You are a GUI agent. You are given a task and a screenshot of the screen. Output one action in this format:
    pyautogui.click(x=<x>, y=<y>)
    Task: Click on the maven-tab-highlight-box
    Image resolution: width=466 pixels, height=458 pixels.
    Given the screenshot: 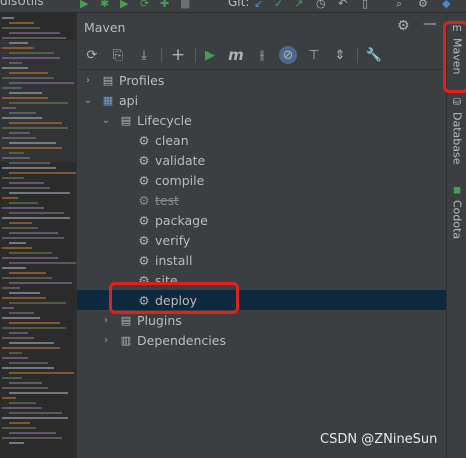 What is the action you would take?
    pyautogui.click(x=454, y=57)
    